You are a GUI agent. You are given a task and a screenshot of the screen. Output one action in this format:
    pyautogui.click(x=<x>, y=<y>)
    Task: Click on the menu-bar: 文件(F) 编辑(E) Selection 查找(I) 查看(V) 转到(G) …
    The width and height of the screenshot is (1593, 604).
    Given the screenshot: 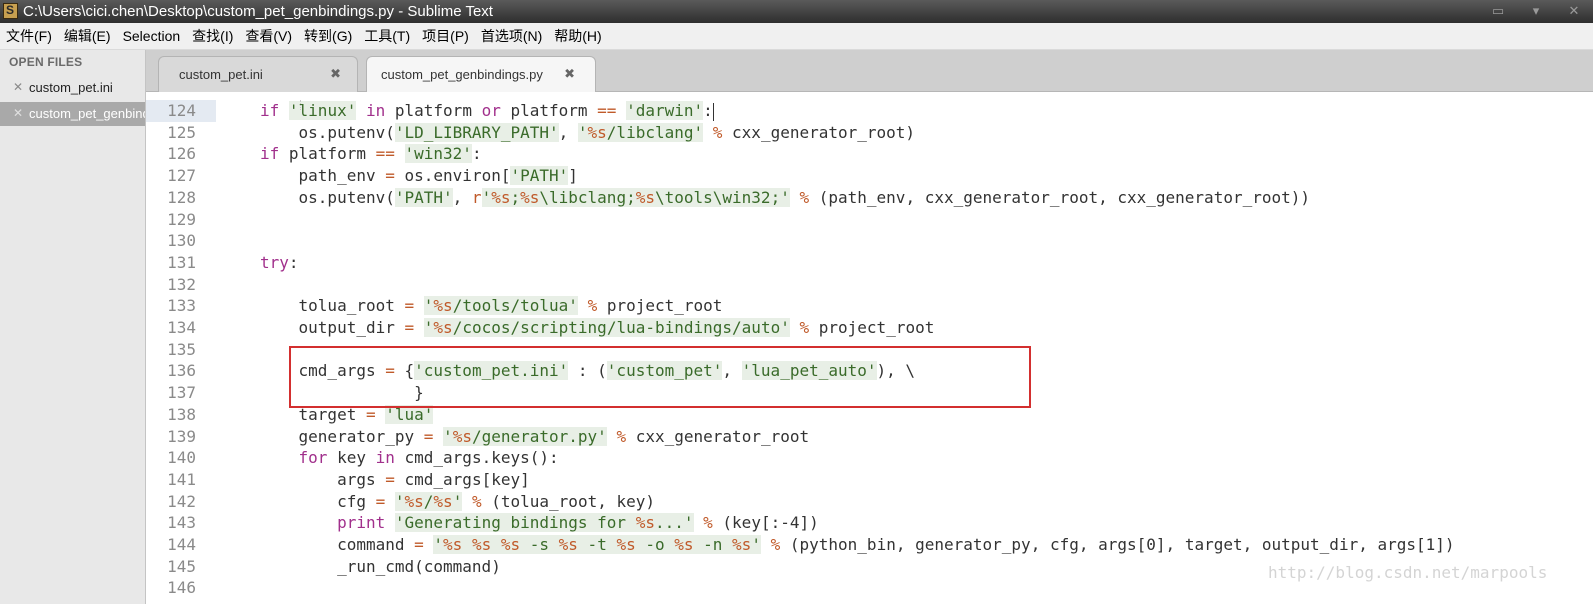 What is the action you would take?
    pyautogui.click(x=796, y=36)
    